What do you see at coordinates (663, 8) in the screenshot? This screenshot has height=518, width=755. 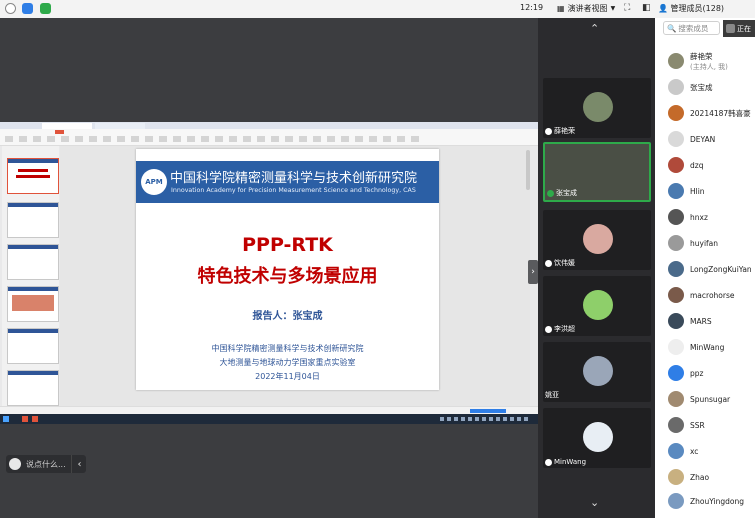 I see `person-icon: 👤` at bounding box center [663, 8].